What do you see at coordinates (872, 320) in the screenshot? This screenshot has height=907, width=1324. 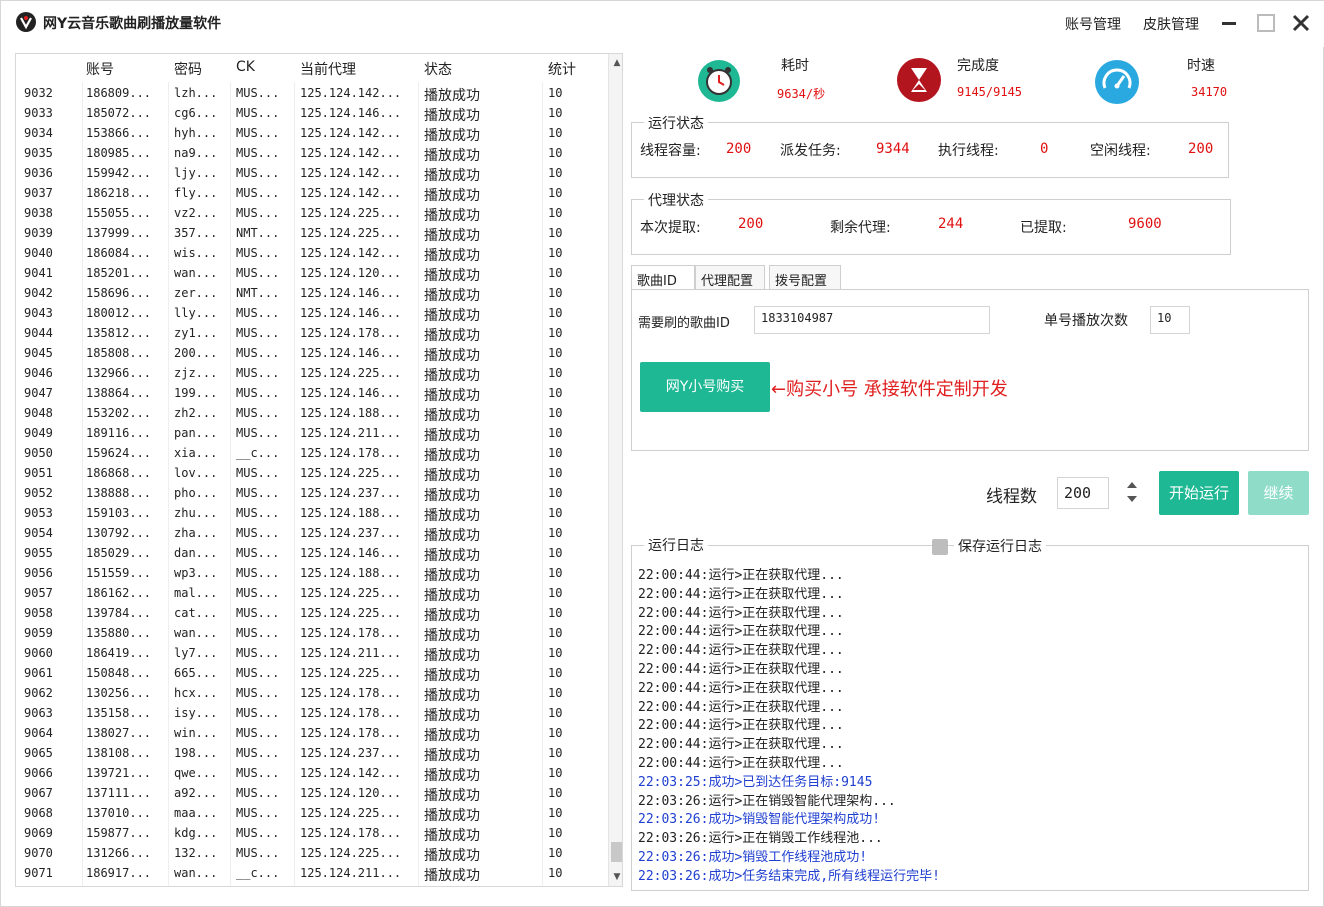 I see `song-id-input: 1833104987` at bounding box center [872, 320].